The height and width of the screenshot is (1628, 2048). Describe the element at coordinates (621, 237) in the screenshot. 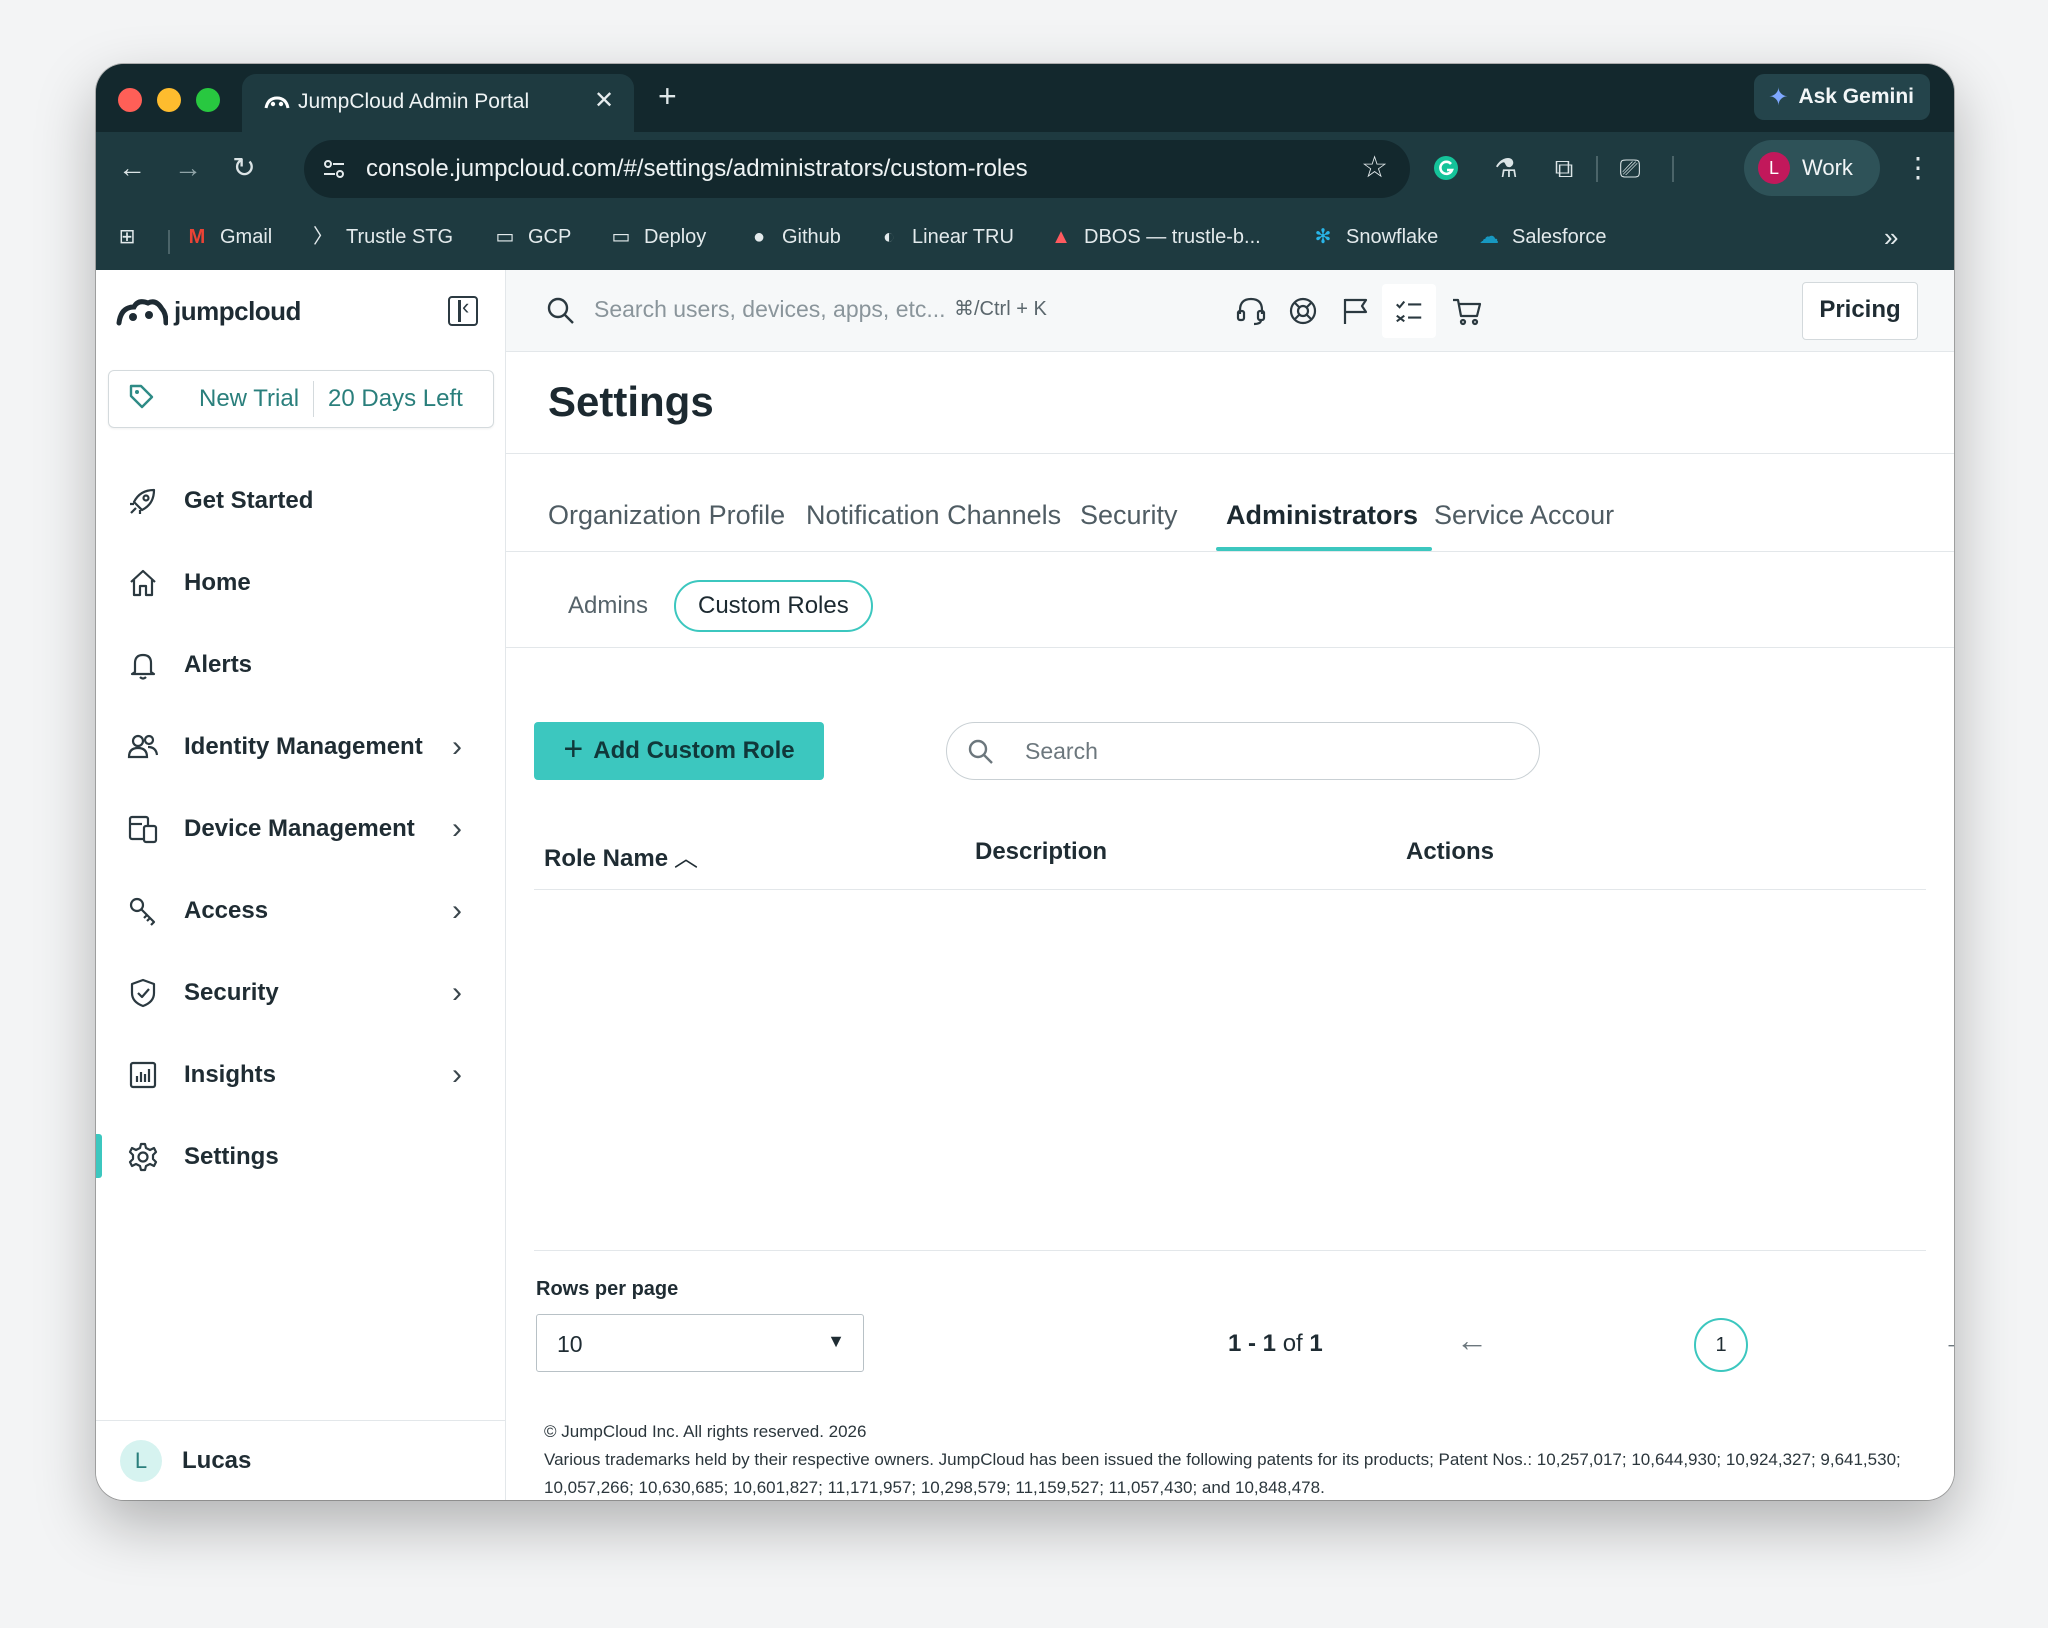

I see `folder-icon: ▭` at that location.